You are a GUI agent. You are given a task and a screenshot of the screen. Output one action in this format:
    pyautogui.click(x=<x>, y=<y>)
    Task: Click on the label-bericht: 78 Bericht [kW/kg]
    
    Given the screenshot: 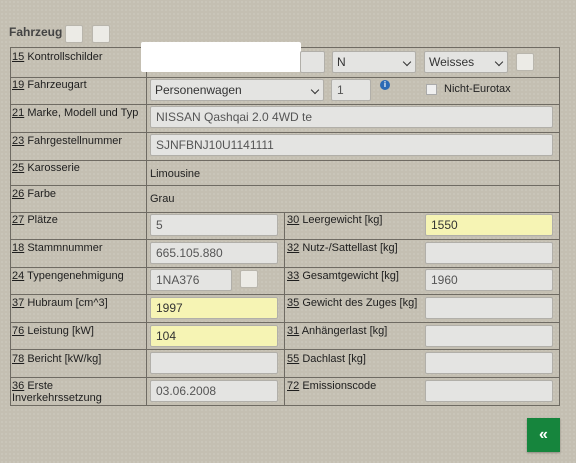 What is the action you would take?
    pyautogui.click(x=57, y=359)
    